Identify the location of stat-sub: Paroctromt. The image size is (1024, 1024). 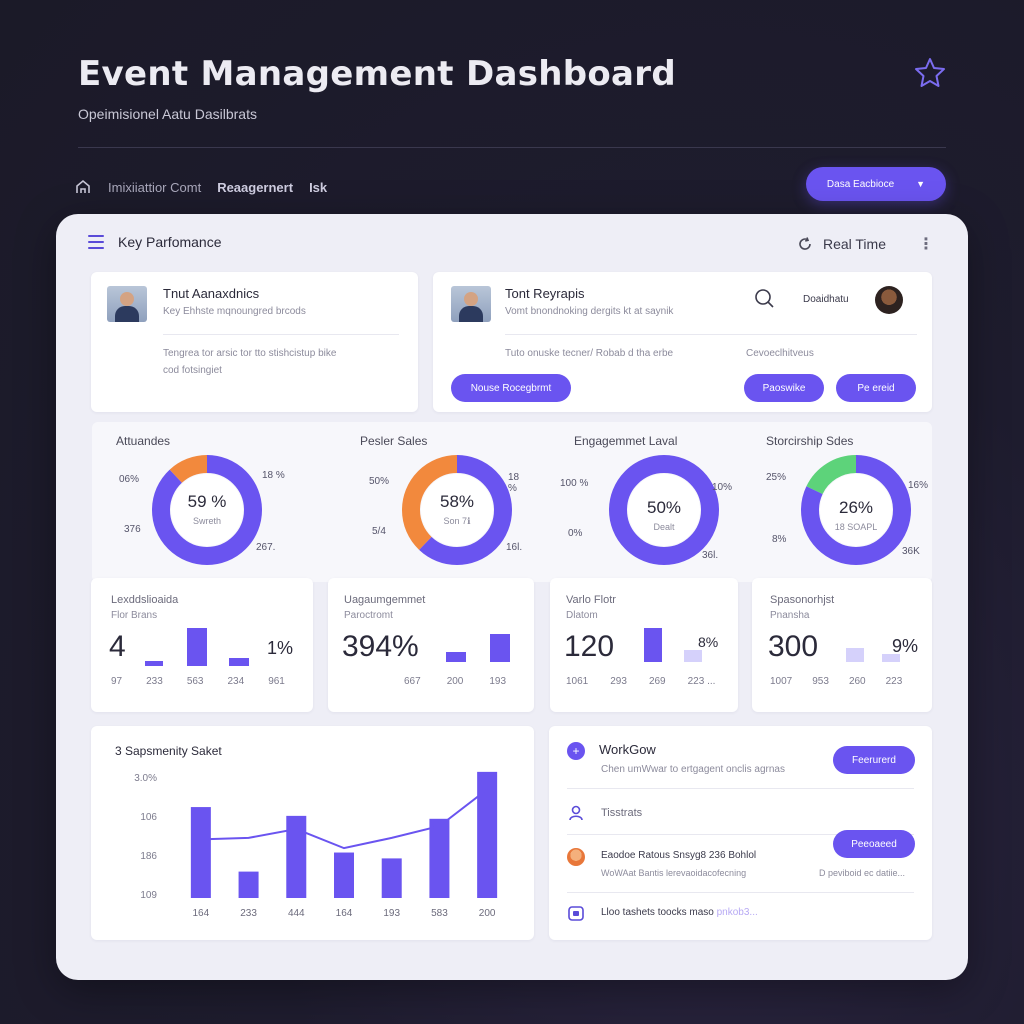
(368, 615).